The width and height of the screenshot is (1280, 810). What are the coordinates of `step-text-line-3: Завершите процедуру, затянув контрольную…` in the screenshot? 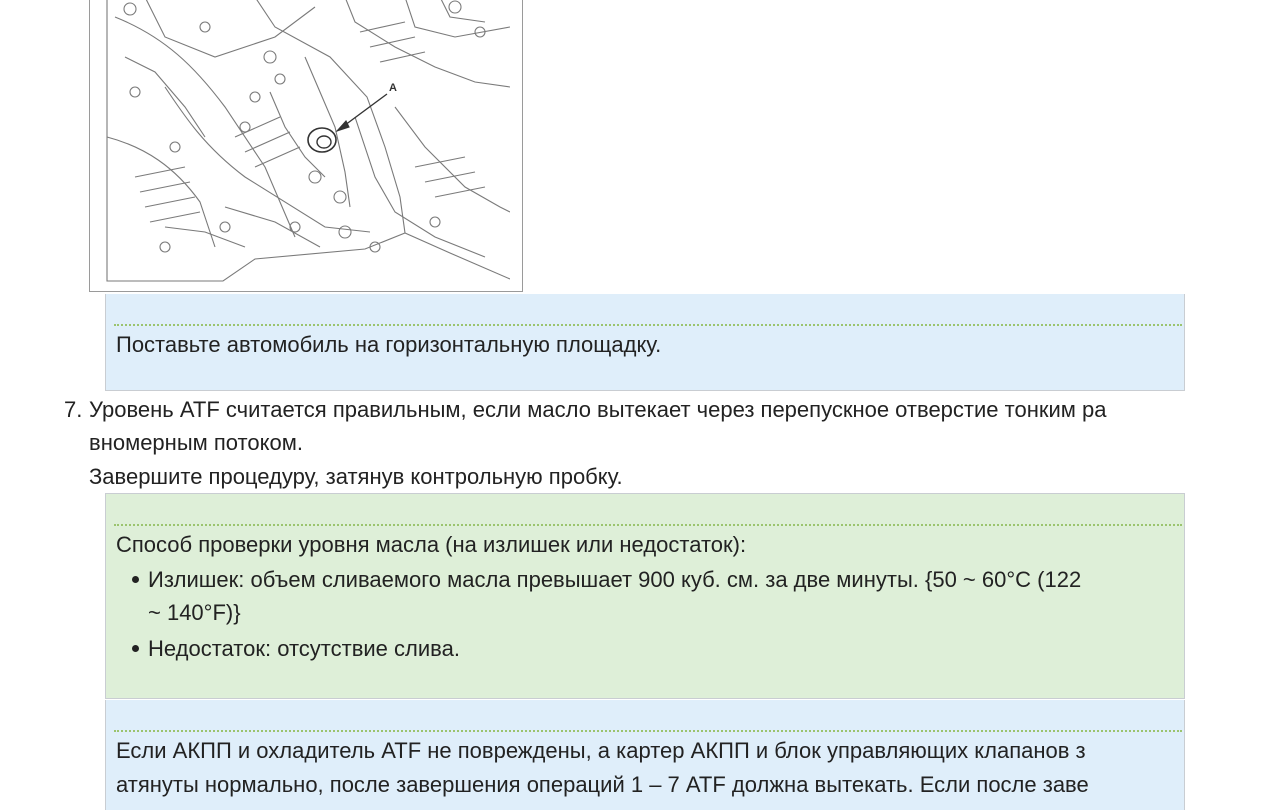 It's located at (356, 476).